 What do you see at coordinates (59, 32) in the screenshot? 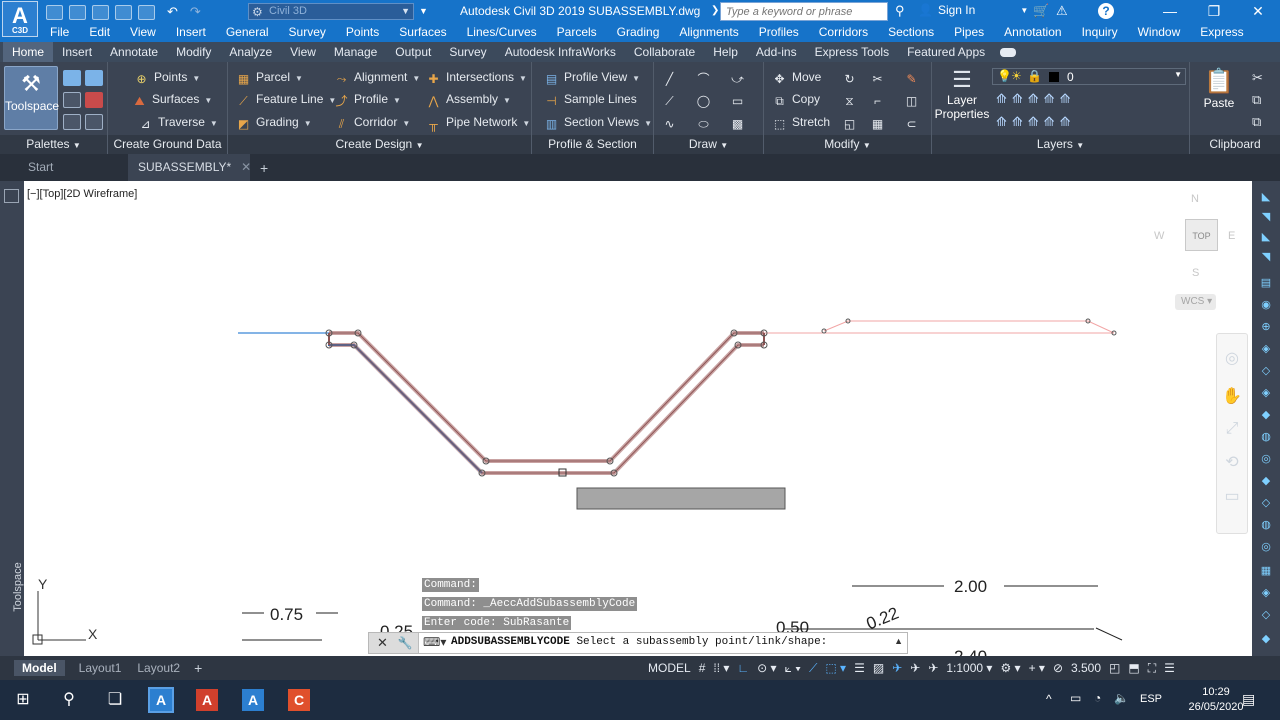
I see `menu-file: File` at bounding box center [59, 32].